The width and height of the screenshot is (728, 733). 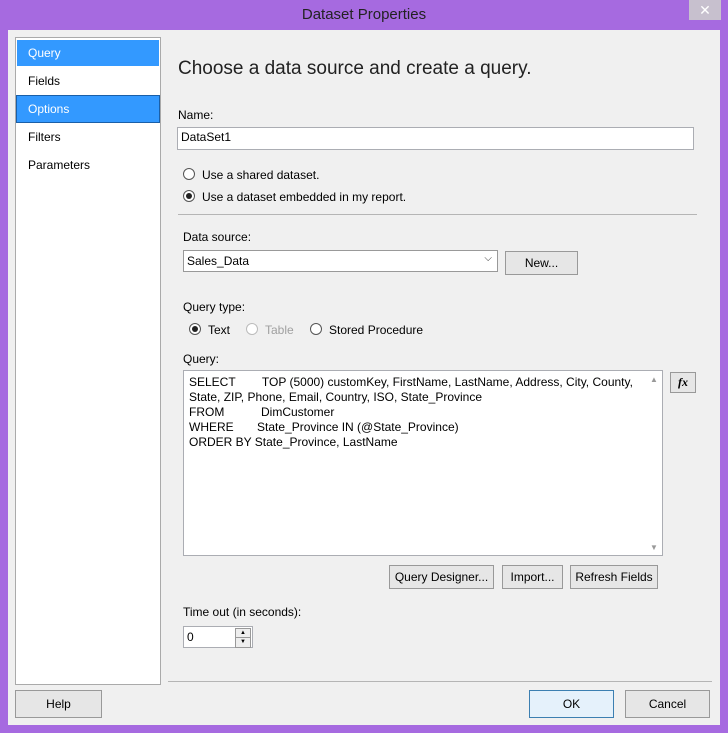 I want to click on shared-dataset-radio, so click(x=189, y=174).